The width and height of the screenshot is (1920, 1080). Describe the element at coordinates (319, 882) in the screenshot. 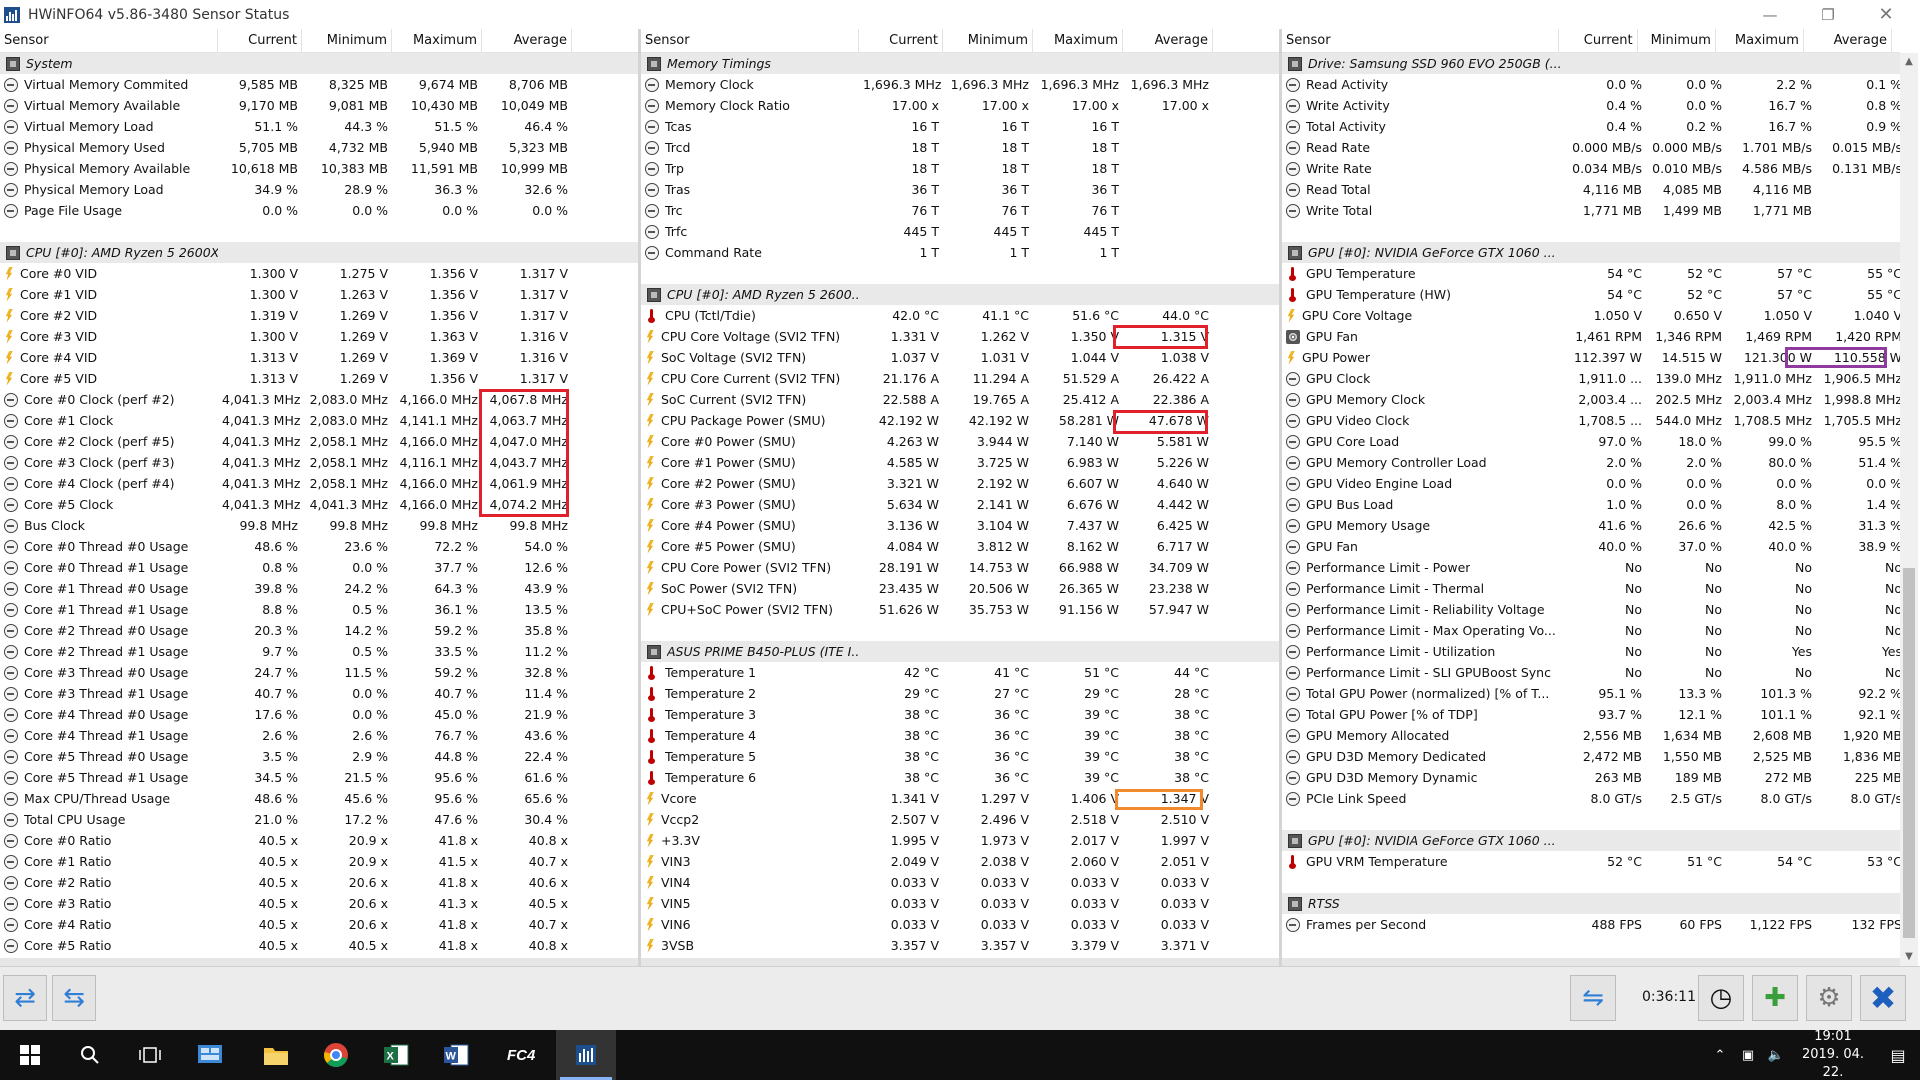

I see `sensor-row: Core #2 Ratio 40.5 x 20.6 x 41.8 x 40.6 x` at that location.